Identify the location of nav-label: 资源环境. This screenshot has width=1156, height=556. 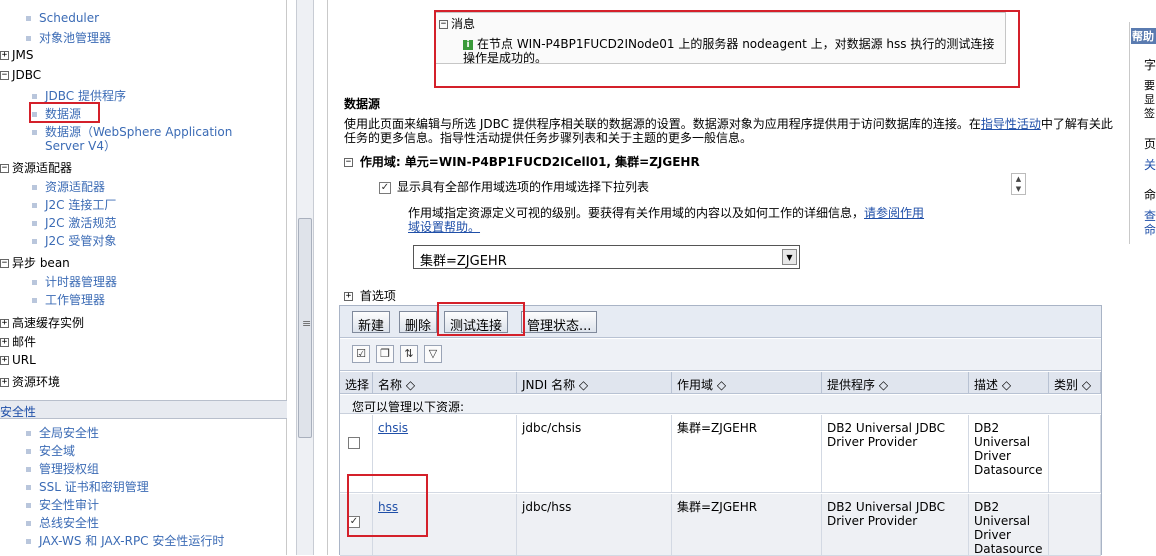
(36, 382).